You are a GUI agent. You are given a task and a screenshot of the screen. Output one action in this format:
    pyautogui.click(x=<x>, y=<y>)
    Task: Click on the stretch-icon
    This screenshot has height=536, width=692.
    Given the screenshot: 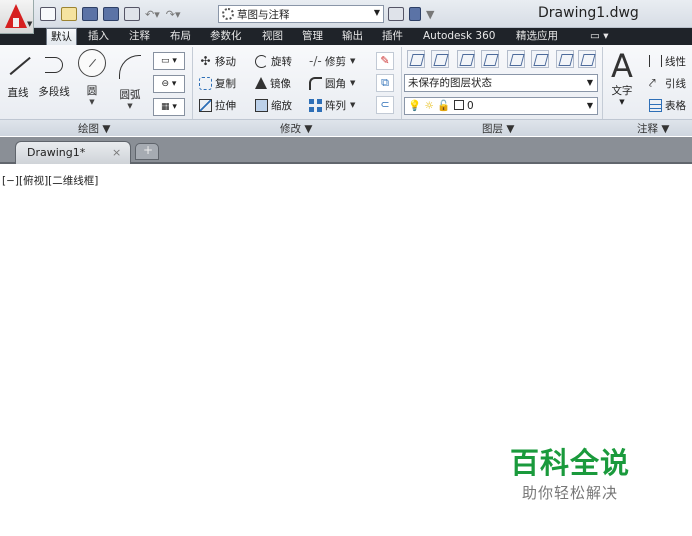 What is the action you would take?
    pyautogui.click(x=205, y=105)
    